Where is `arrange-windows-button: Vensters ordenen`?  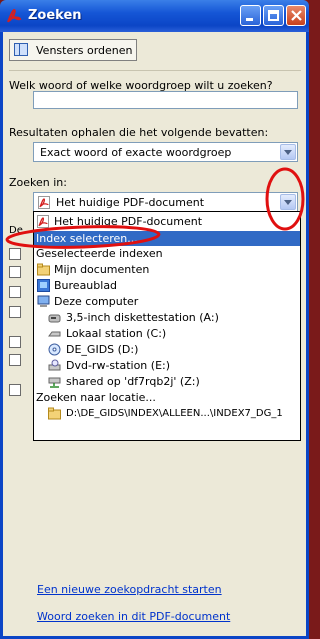 arrange-windows-button: Vensters ordenen is located at coordinates (73, 50).